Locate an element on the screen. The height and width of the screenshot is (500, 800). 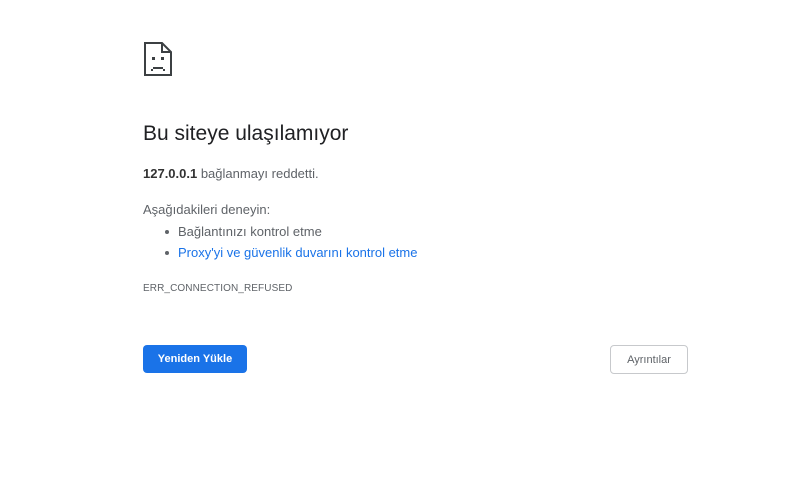
page-title: Bu siteye ulaşılamıyor is located at coordinates (246, 133).